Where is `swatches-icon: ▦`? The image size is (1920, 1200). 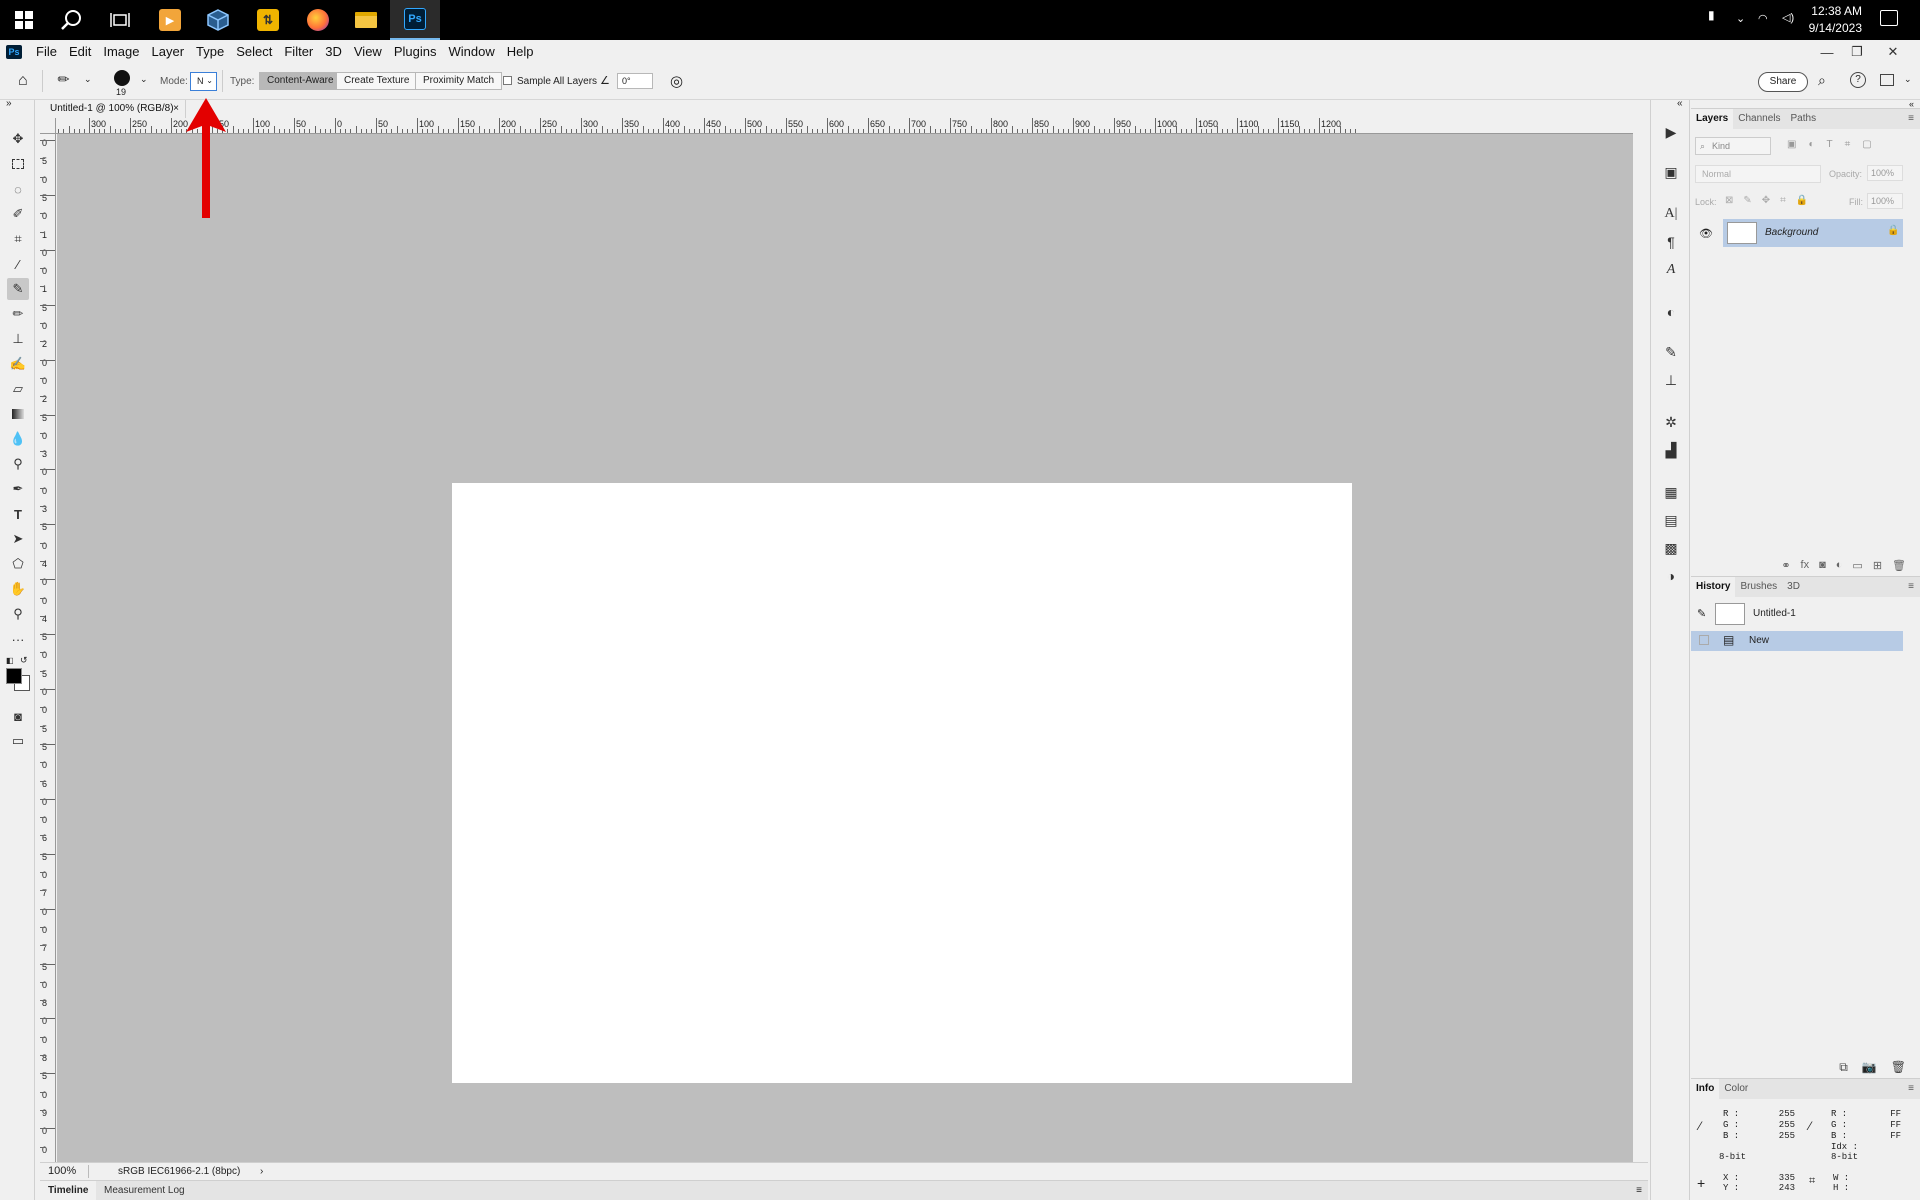 swatches-icon: ▦ is located at coordinates (1671, 492).